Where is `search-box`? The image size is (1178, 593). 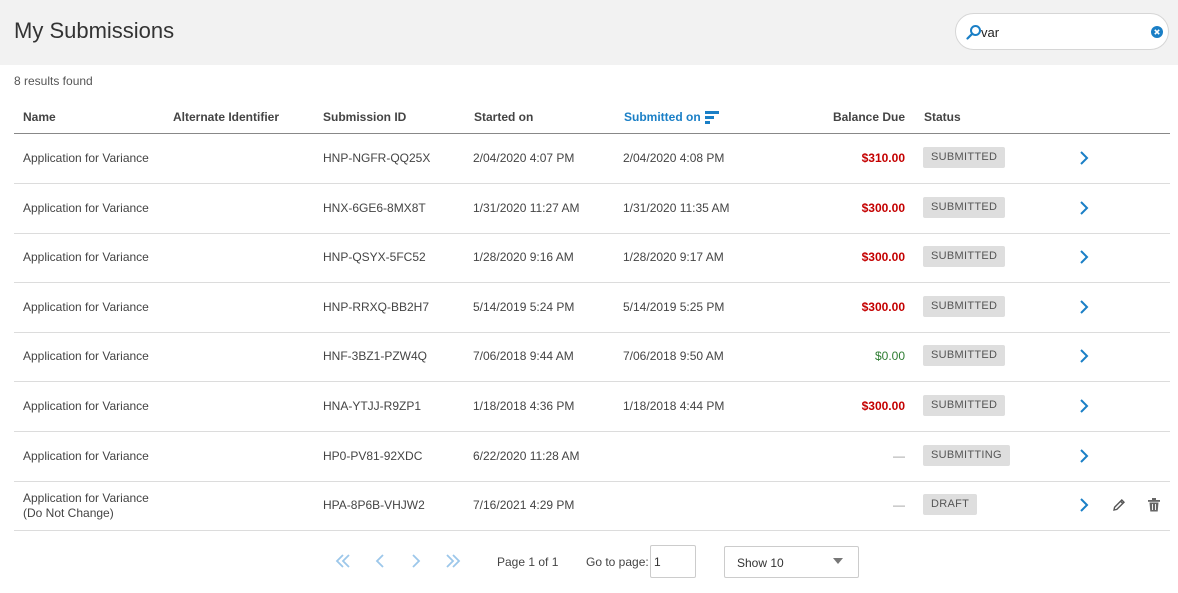
search-box is located at coordinates (1062, 31).